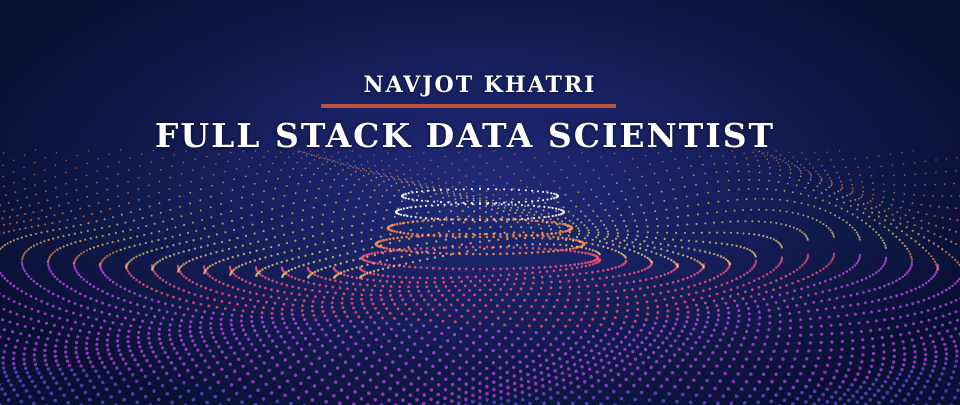 This screenshot has height=405, width=960. Describe the element at coordinates (480, 85) in the screenshot. I see `person-name: NAVJOT KHATRI` at that location.